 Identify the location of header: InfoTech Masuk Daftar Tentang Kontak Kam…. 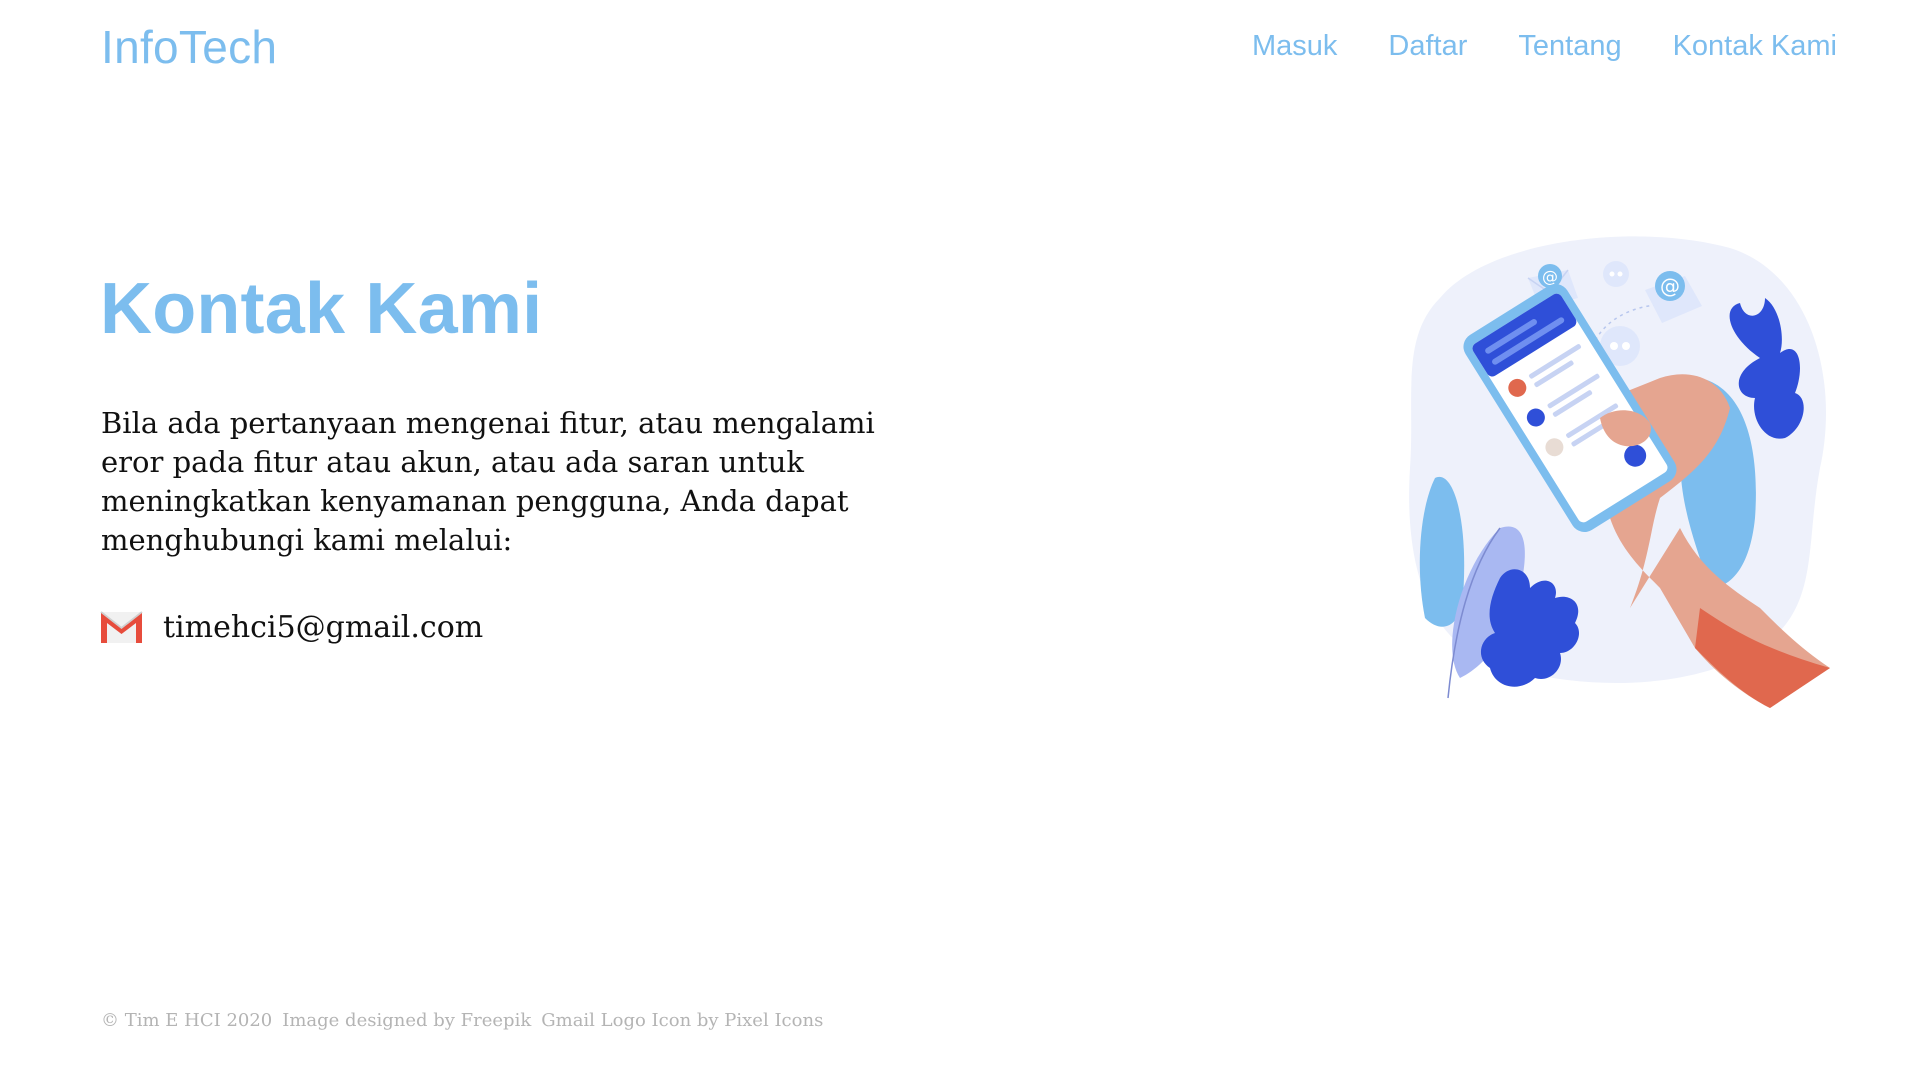
(960, 50).